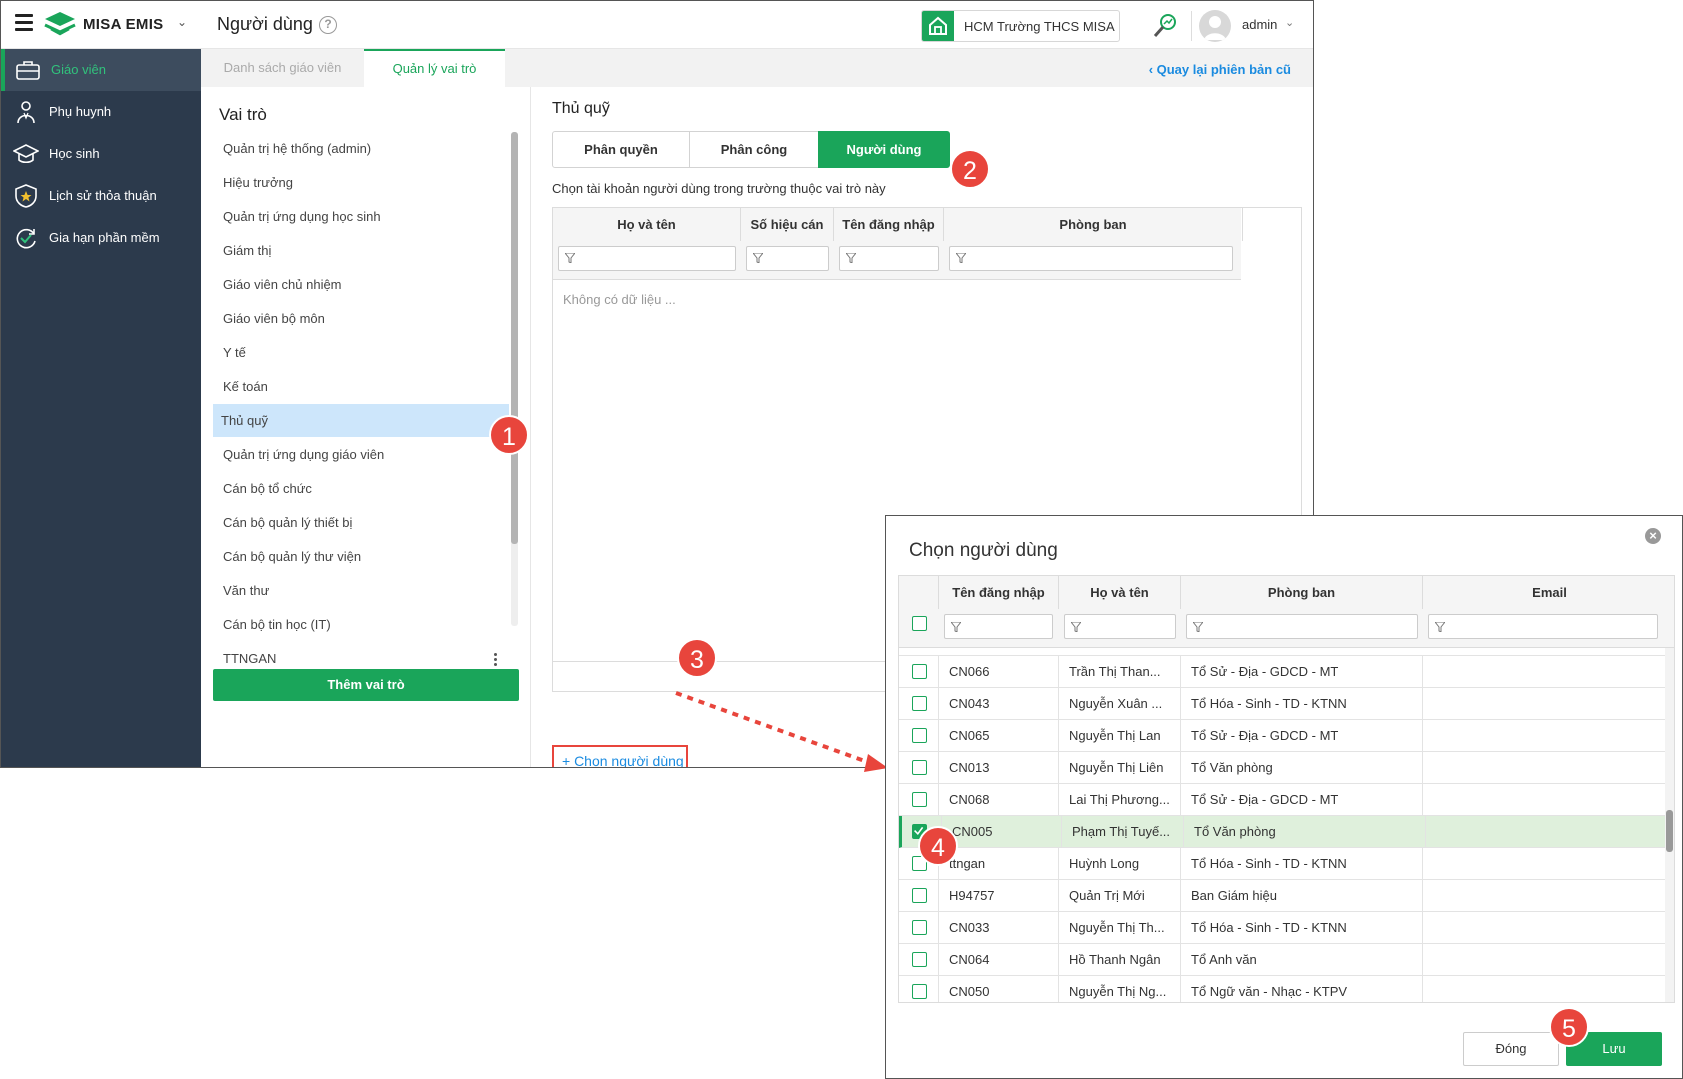  What do you see at coordinates (101, 70) in the screenshot?
I see `sidebar-item-teachers: Giáo viên` at bounding box center [101, 70].